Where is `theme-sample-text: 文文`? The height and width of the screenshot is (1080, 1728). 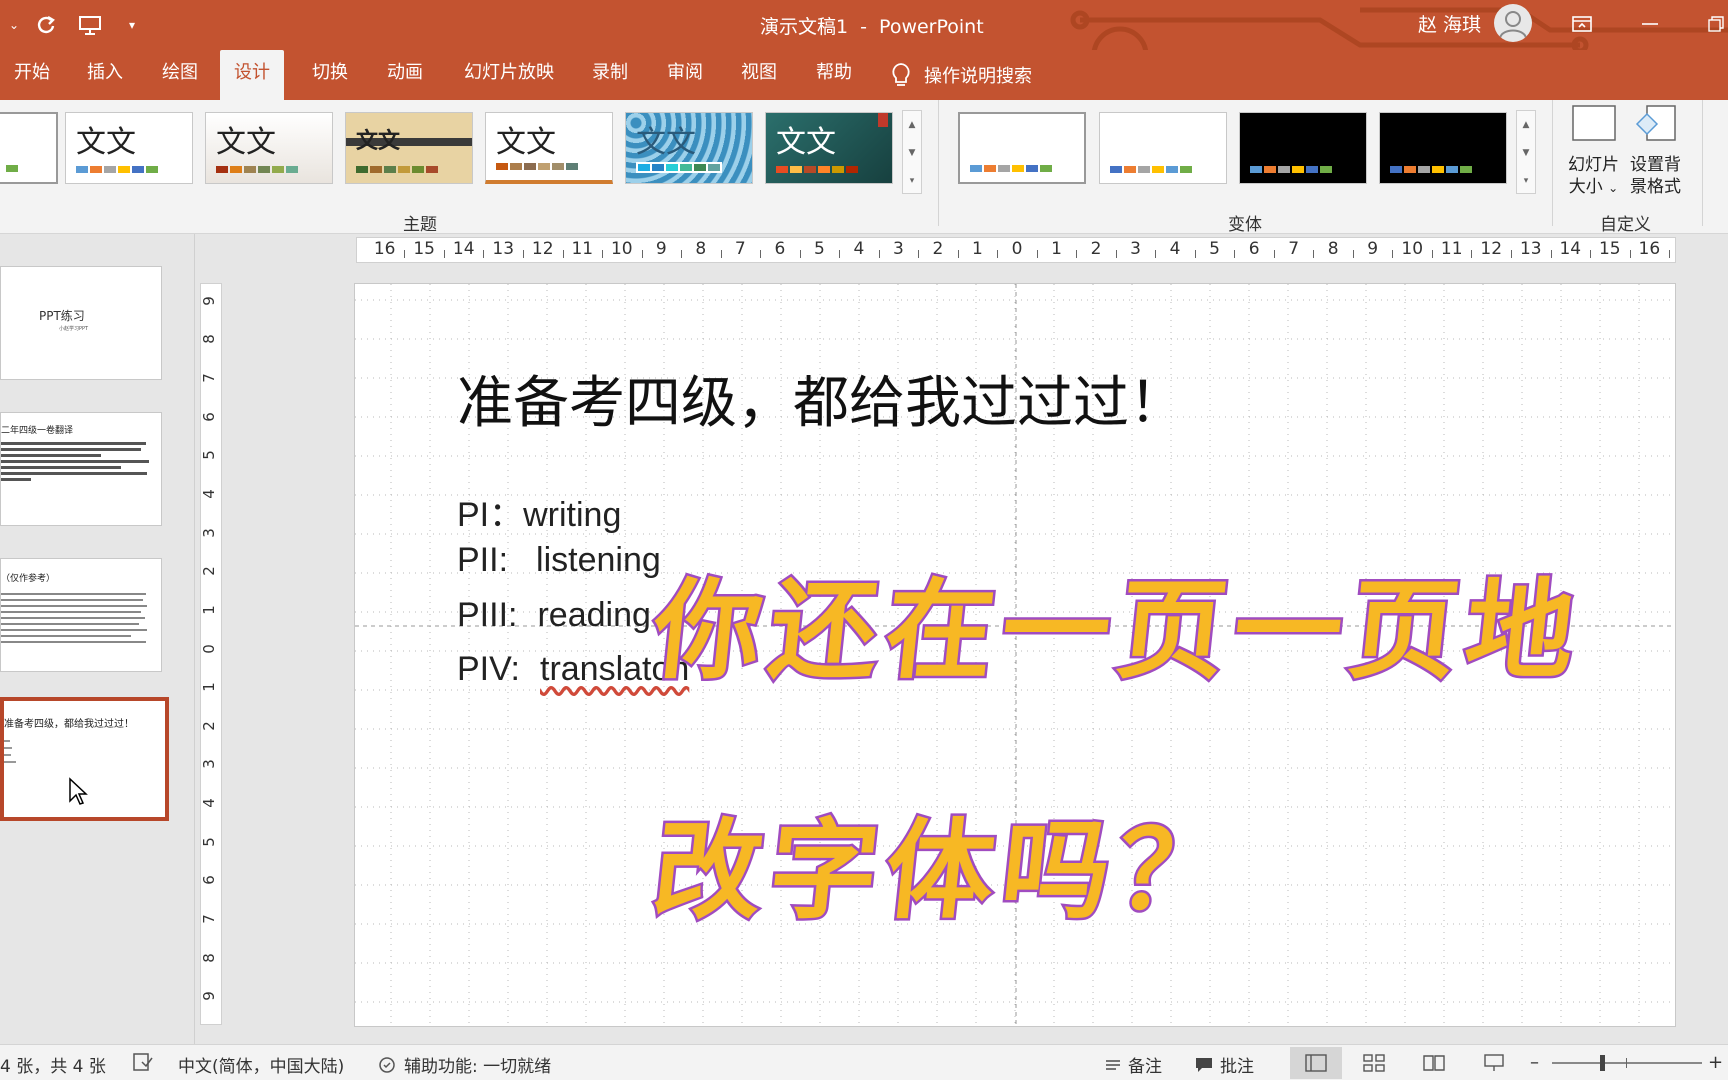
theme-sample-text: 文文 is located at coordinates (106, 142).